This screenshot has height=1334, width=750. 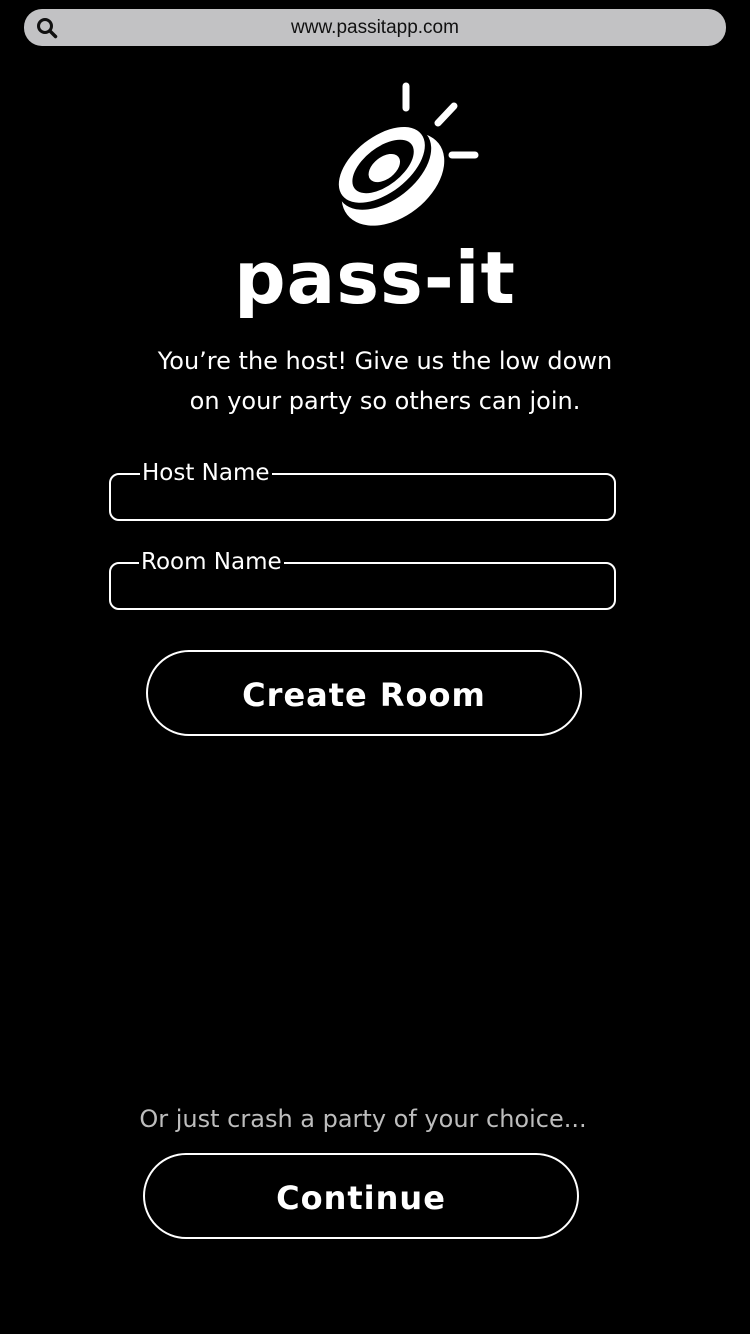 I want to click on continue-button: Continue, so click(x=361, y=1196).